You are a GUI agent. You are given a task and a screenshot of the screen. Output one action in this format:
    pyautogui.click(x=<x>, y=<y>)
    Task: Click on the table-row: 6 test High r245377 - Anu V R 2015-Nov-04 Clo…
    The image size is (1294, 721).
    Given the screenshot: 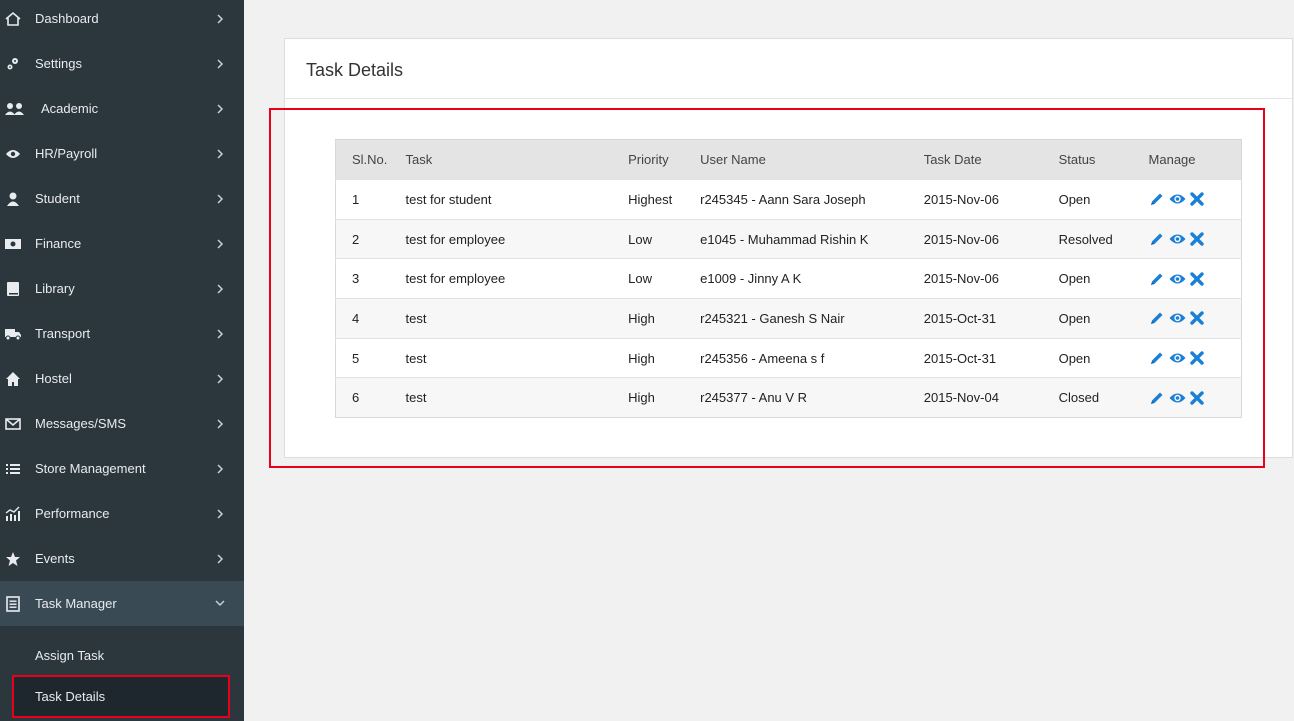 What is the action you would take?
    pyautogui.click(x=788, y=398)
    